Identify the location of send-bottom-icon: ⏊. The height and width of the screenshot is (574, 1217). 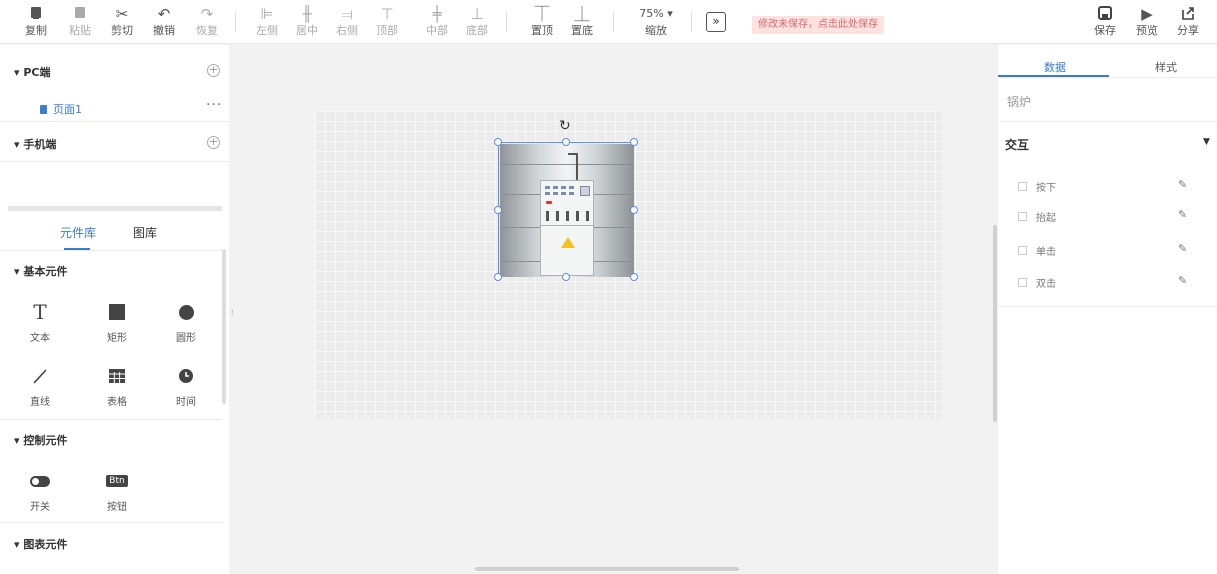
(582, 14).